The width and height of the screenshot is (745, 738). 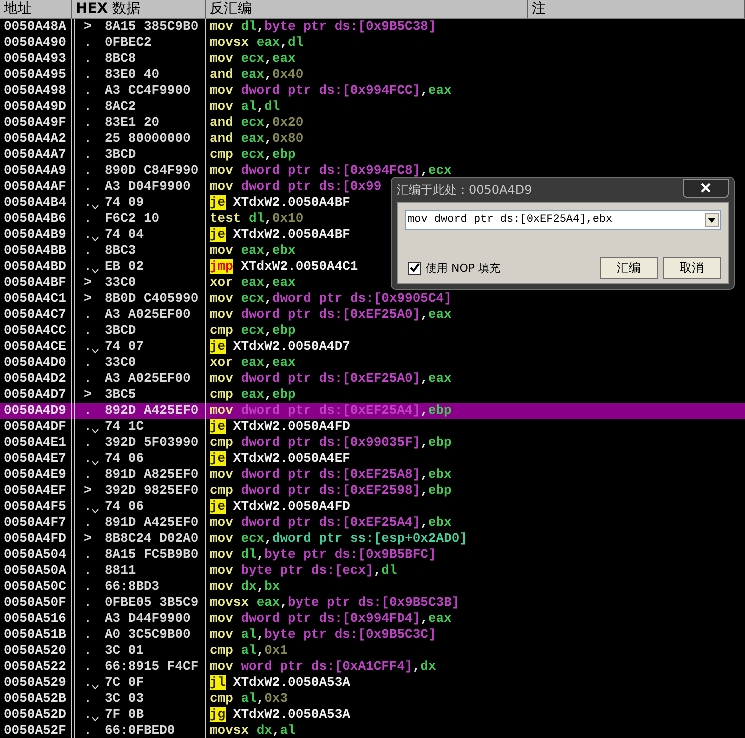 What do you see at coordinates (414, 268) in the screenshot?
I see `nop-checkbox` at bounding box center [414, 268].